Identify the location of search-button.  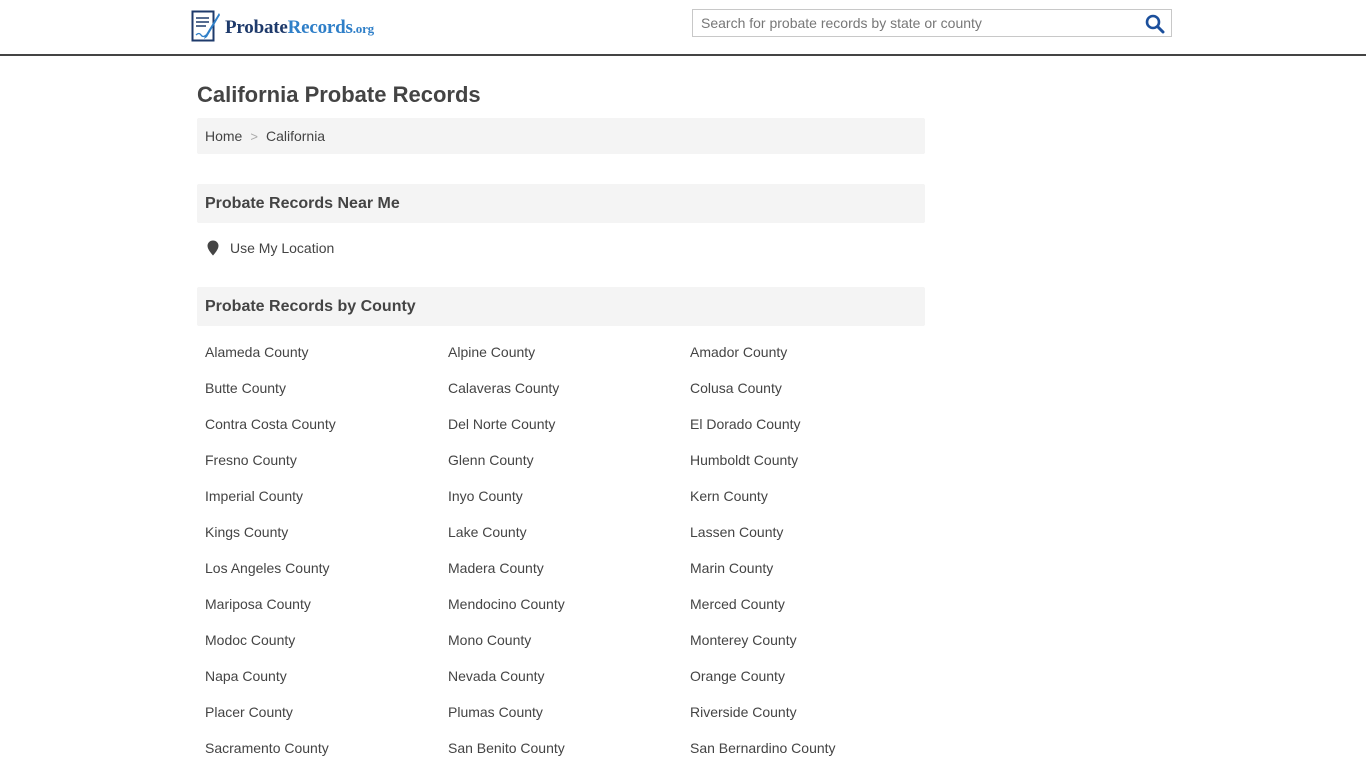
(1155, 24).